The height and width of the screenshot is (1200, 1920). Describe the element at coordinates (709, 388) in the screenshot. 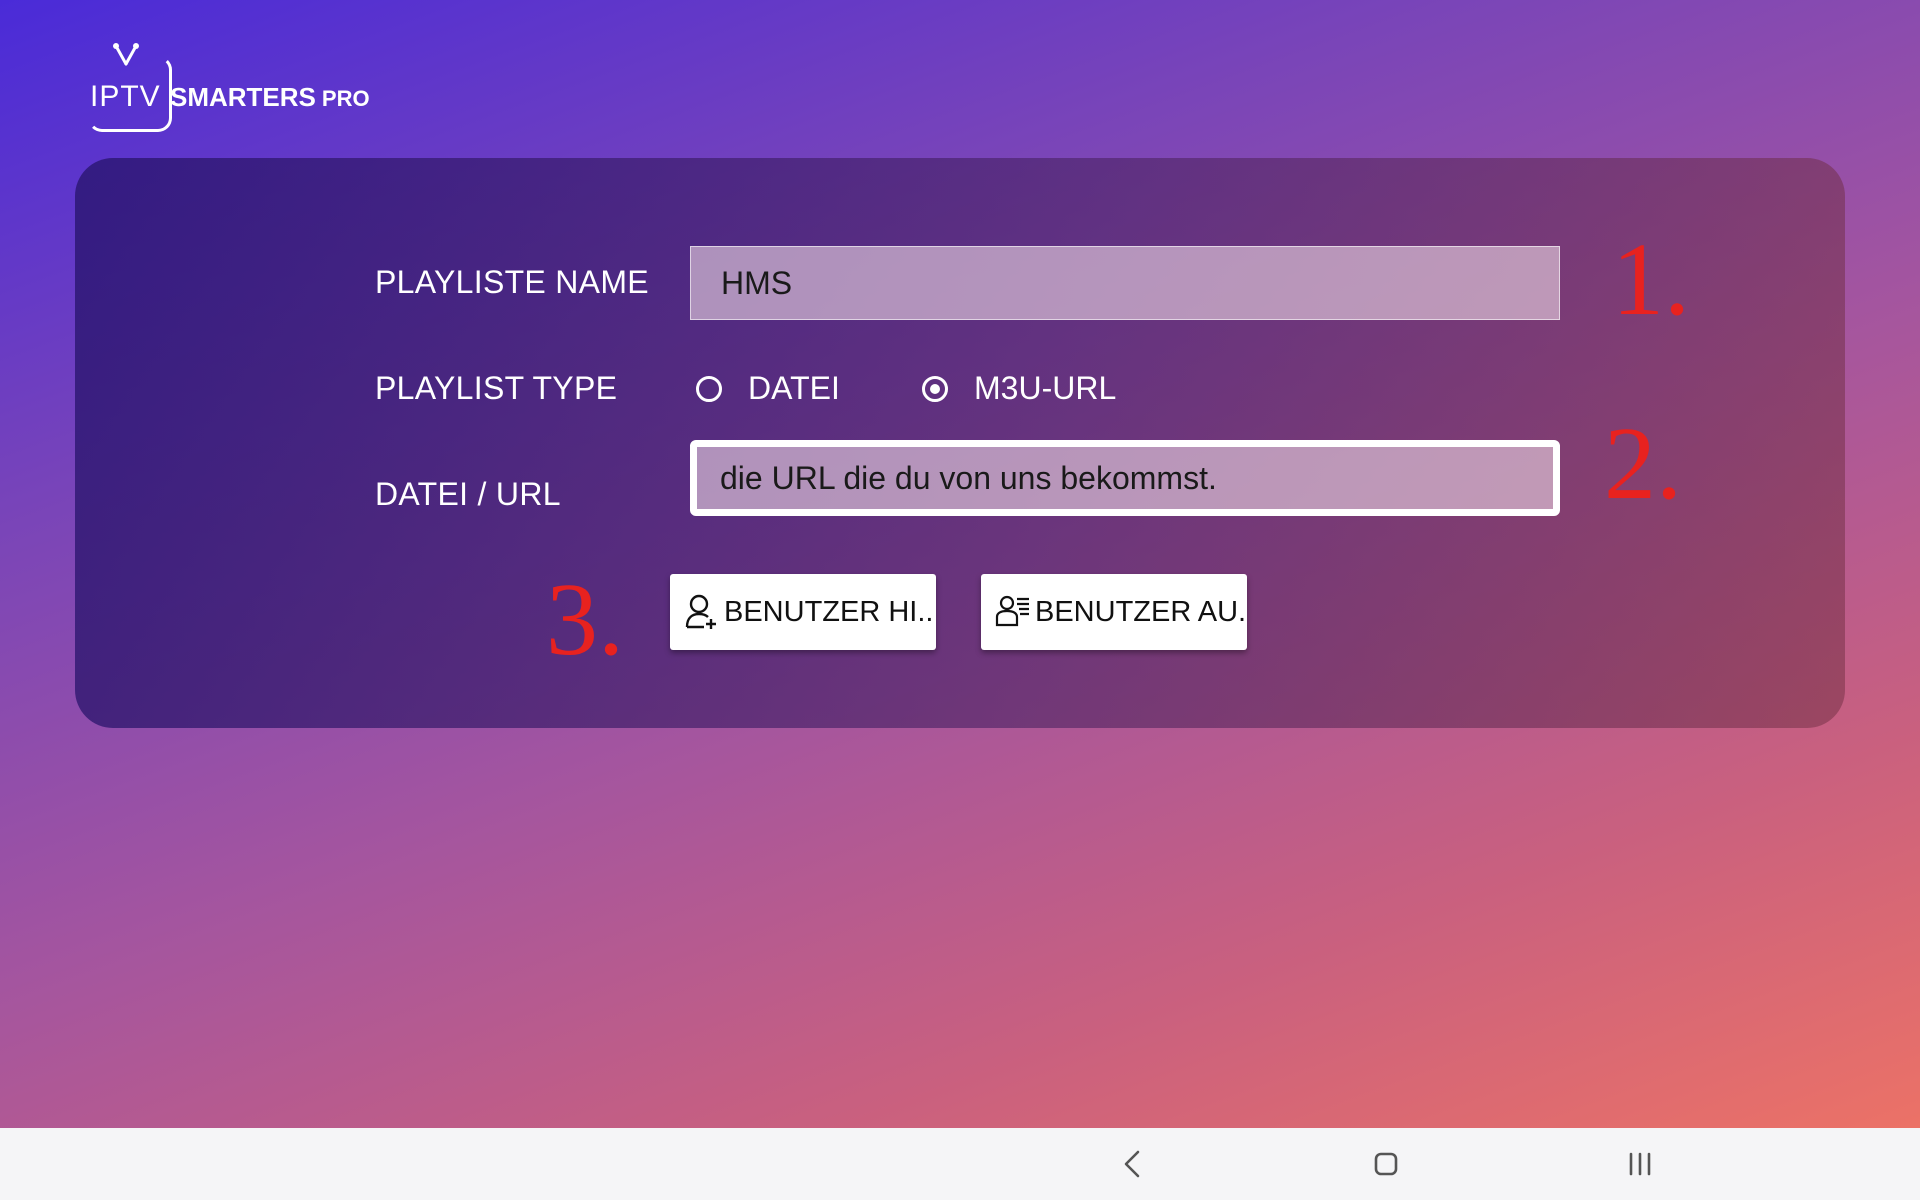

I see `radio-datei-circle-icon` at that location.